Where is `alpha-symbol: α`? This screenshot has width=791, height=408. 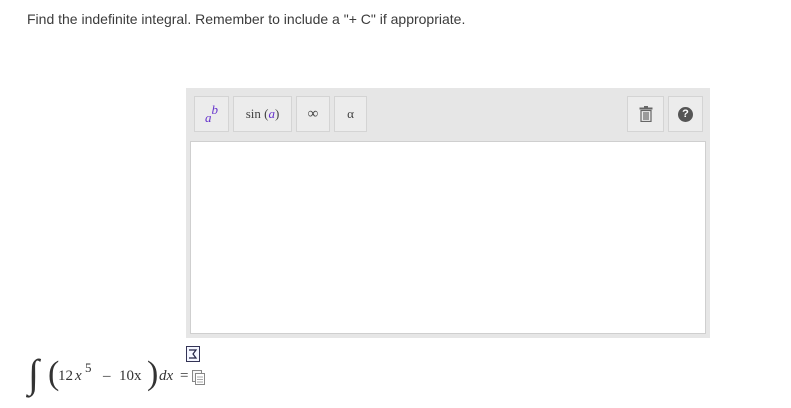 alpha-symbol: α is located at coordinates (350, 113).